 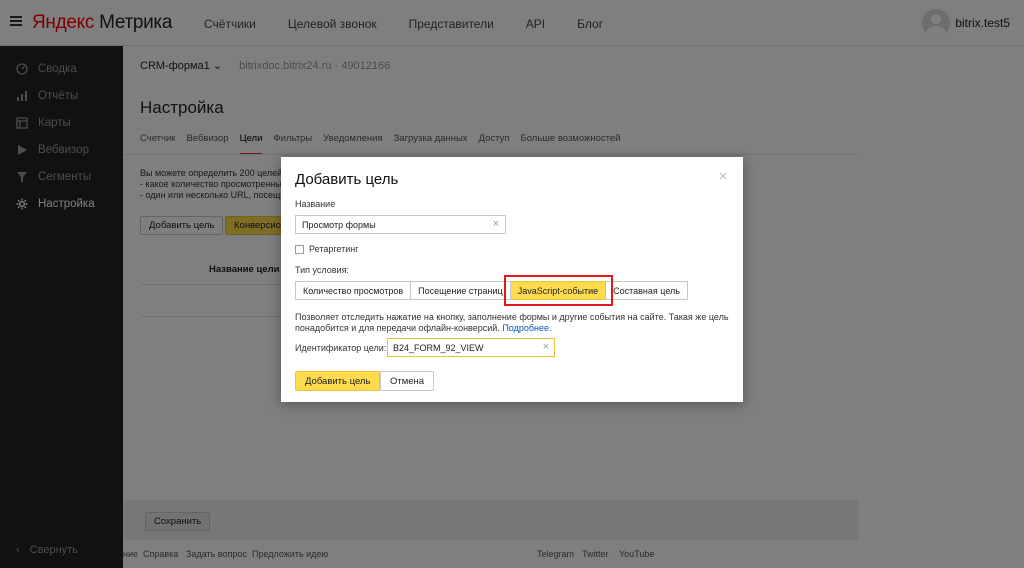 I want to click on close-icon: ×, so click(x=723, y=176).